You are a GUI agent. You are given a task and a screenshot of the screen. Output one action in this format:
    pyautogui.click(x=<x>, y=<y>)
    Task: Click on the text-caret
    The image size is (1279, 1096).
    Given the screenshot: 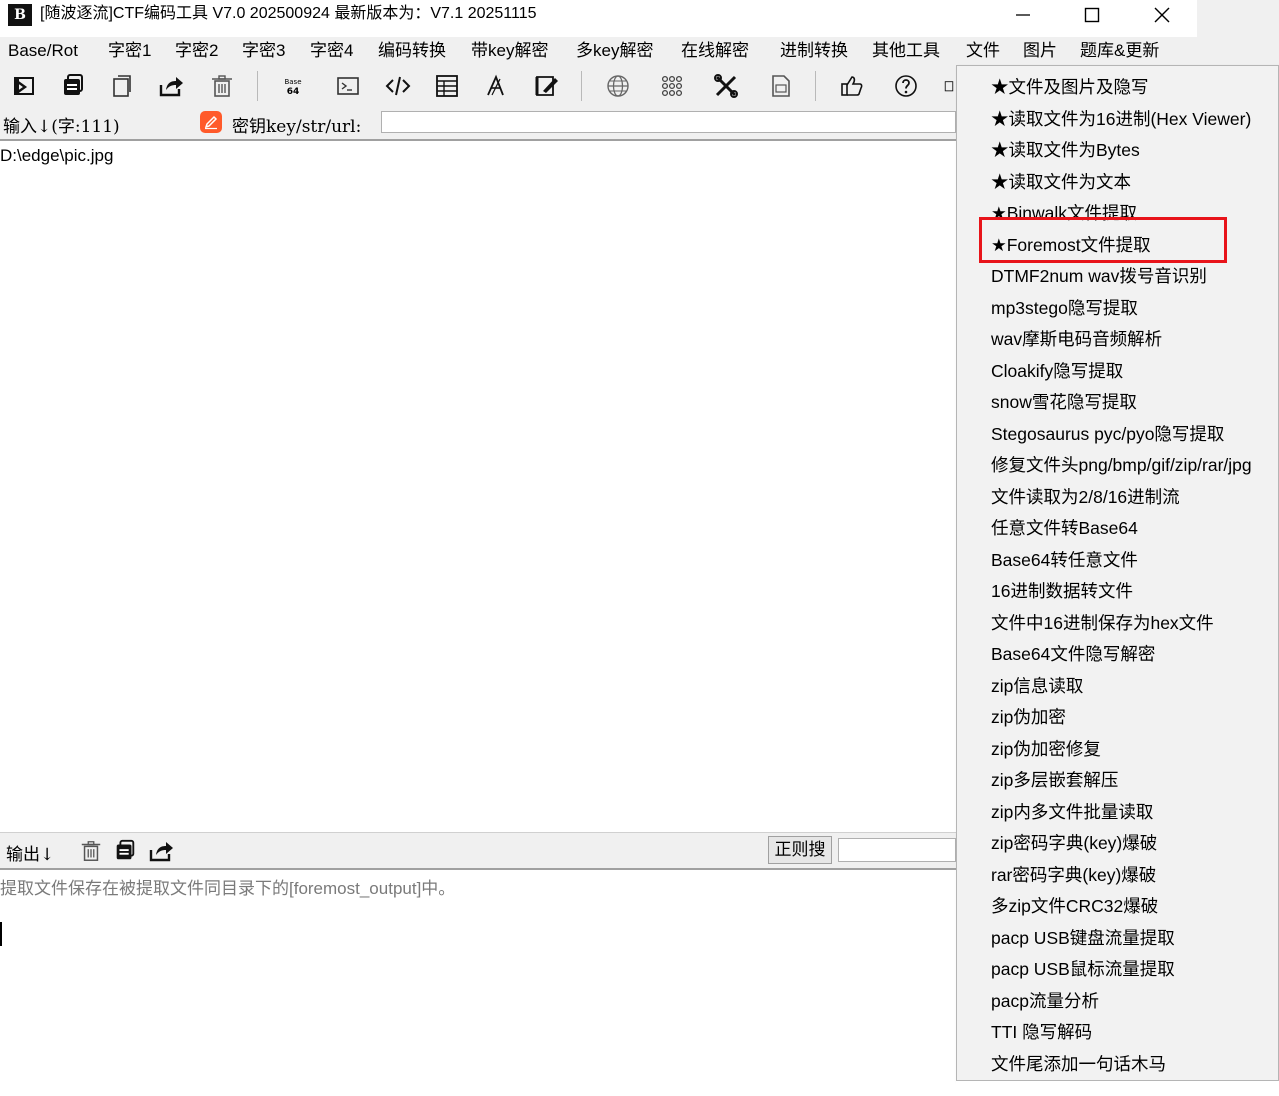 What is the action you would take?
    pyautogui.click(x=1, y=934)
    